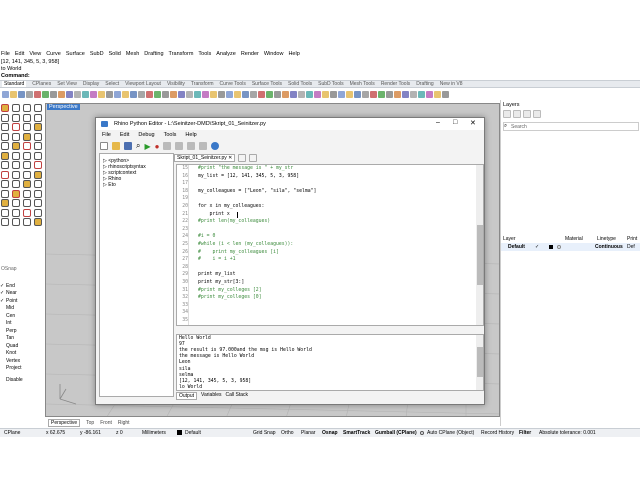 The width and height of the screenshot is (640, 480). What do you see at coordinates (396, 433) in the screenshot?
I see `status-gumball: Gumball (CPlane)` at bounding box center [396, 433].